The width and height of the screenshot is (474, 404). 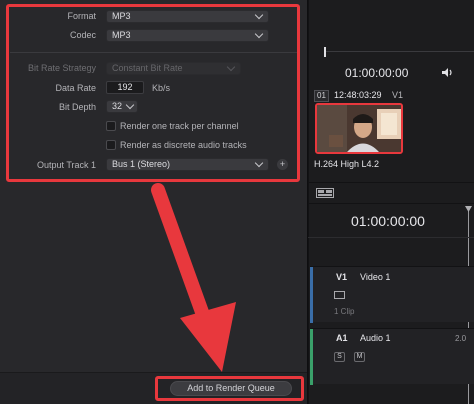 What do you see at coordinates (398, 95) in the screenshot?
I see `clip-track-label: V1` at bounding box center [398, 95].